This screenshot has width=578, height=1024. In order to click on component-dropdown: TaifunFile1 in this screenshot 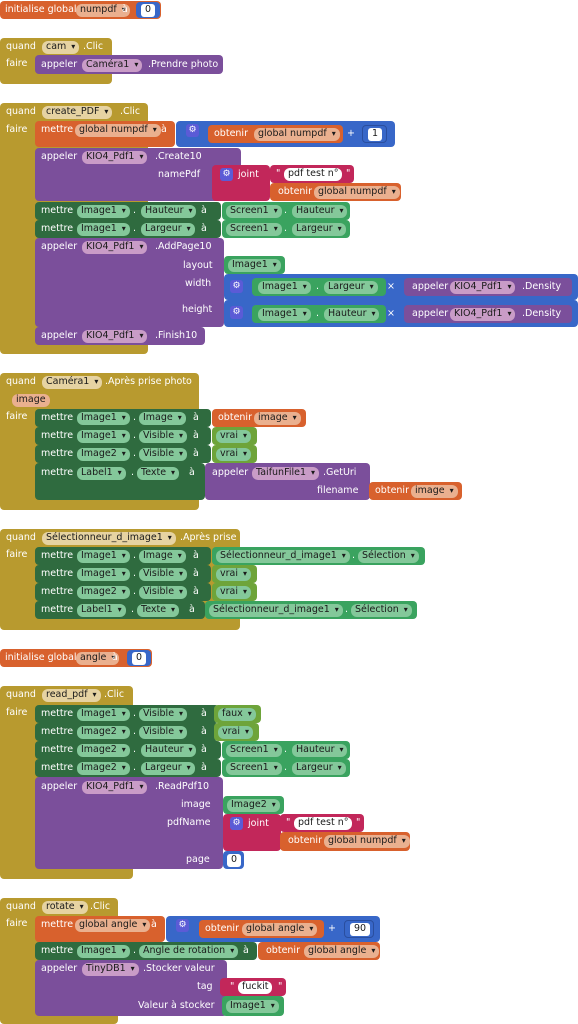, I will do `click(286, 473)`.